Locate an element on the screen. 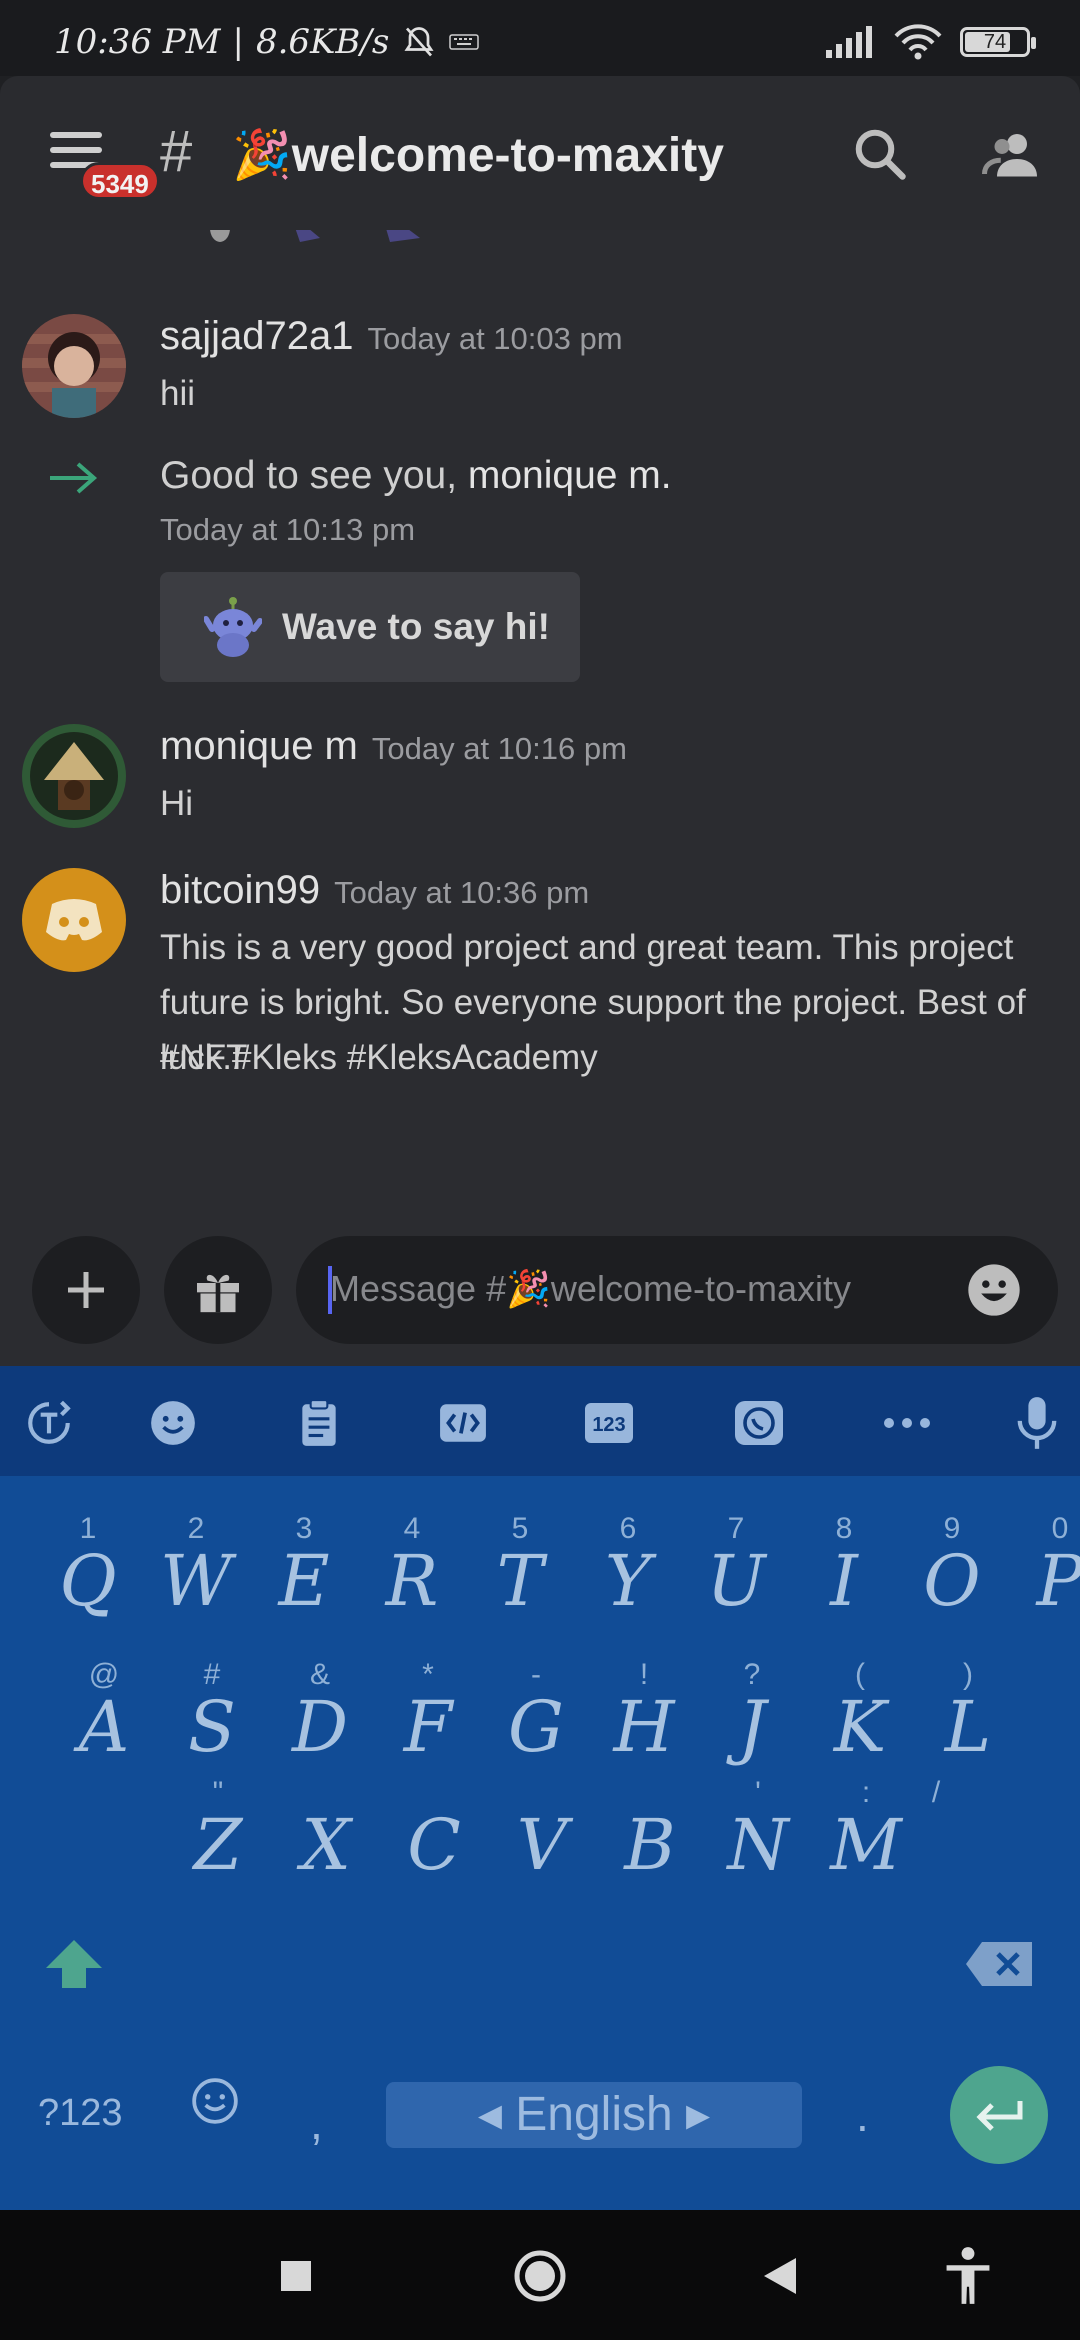 The width and height of the screenshot is (1080, 2340). status-right: 74 is located at coordinates (930, 42).